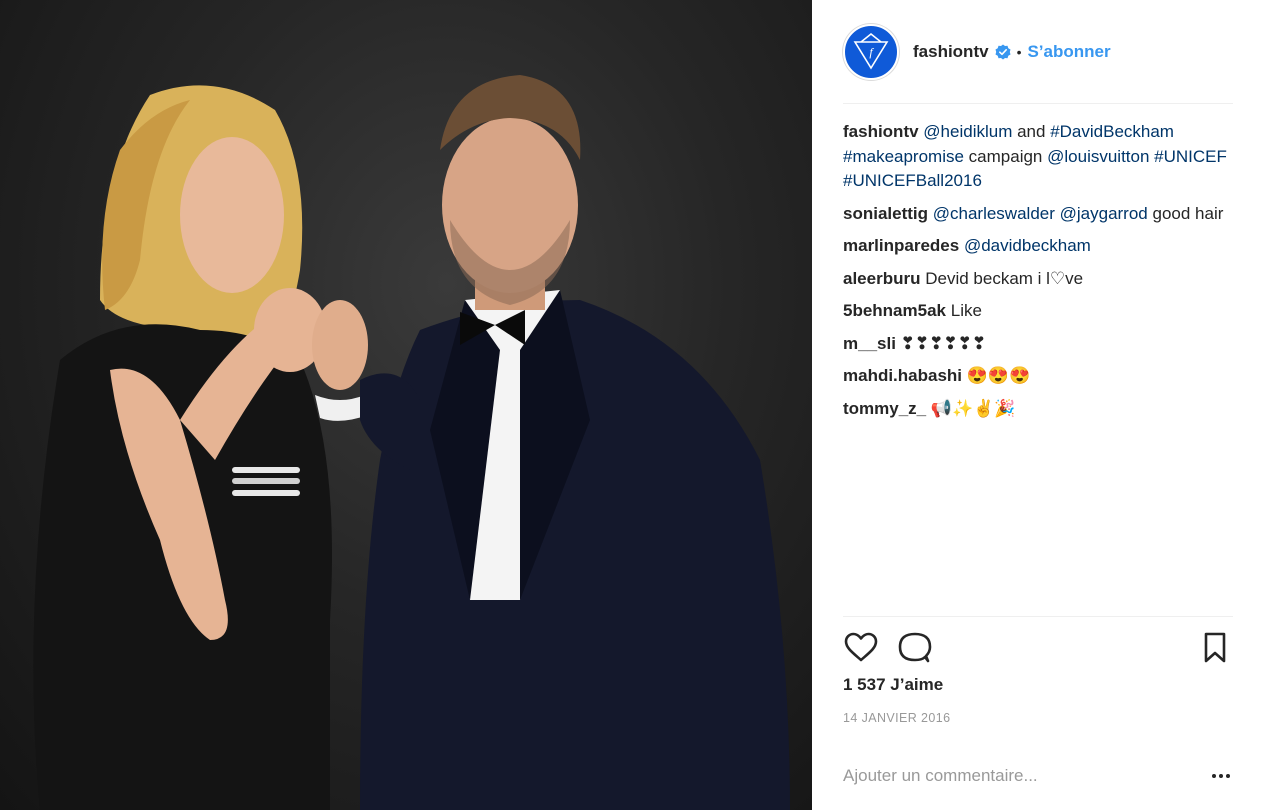 This screenshot has height=810, width=1263. Describe the element at coordinates (881, 131) in the screenshot. I see `caption-username: fashiontv` at that location.